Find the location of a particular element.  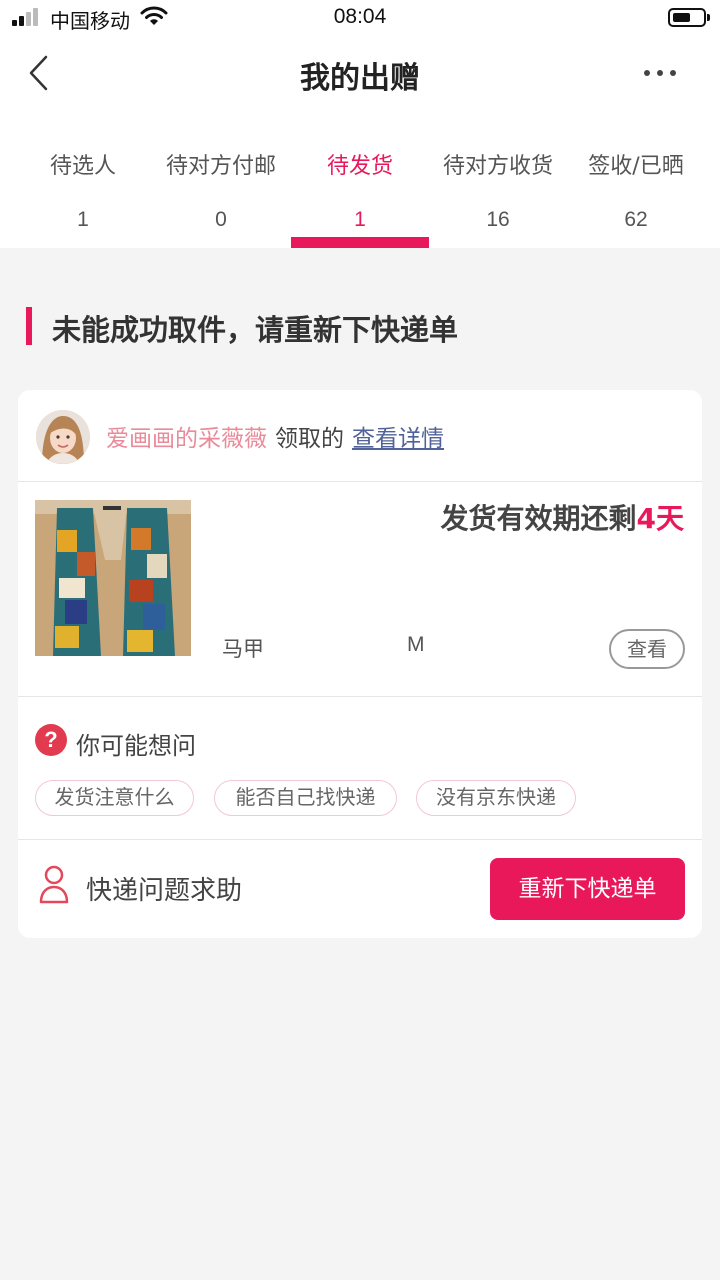

question-circle-icon: ? is located at coordinates (51, 740).